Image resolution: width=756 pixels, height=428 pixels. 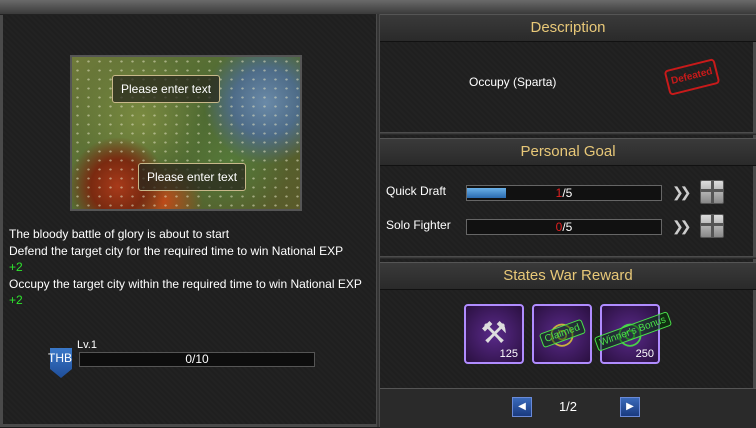 What do you see at coordinates (630, 407) in the screenshot?
I see `next-page-button: ▶` at bounding box center [630, 407].